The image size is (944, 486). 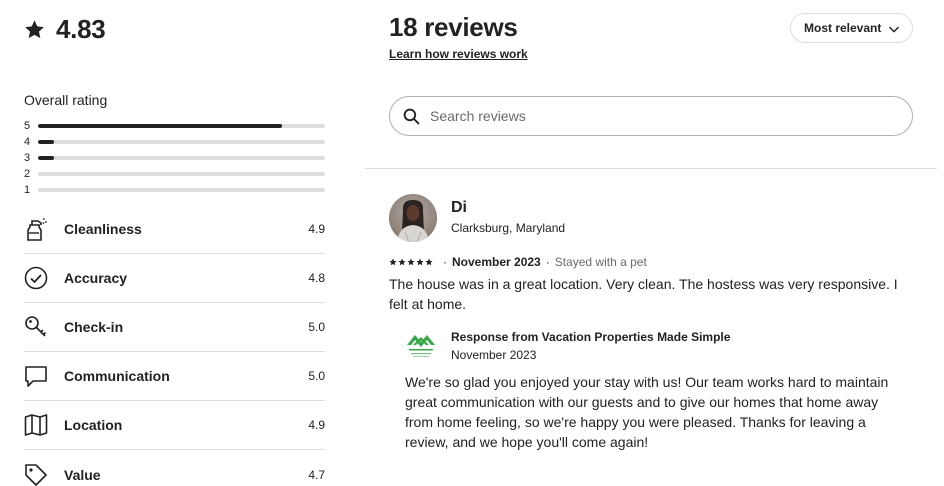 What do you see at coordinates (27, 142) in the screenshot?
I see `rating-bar-label: 4` at bounding box center [27, 142].